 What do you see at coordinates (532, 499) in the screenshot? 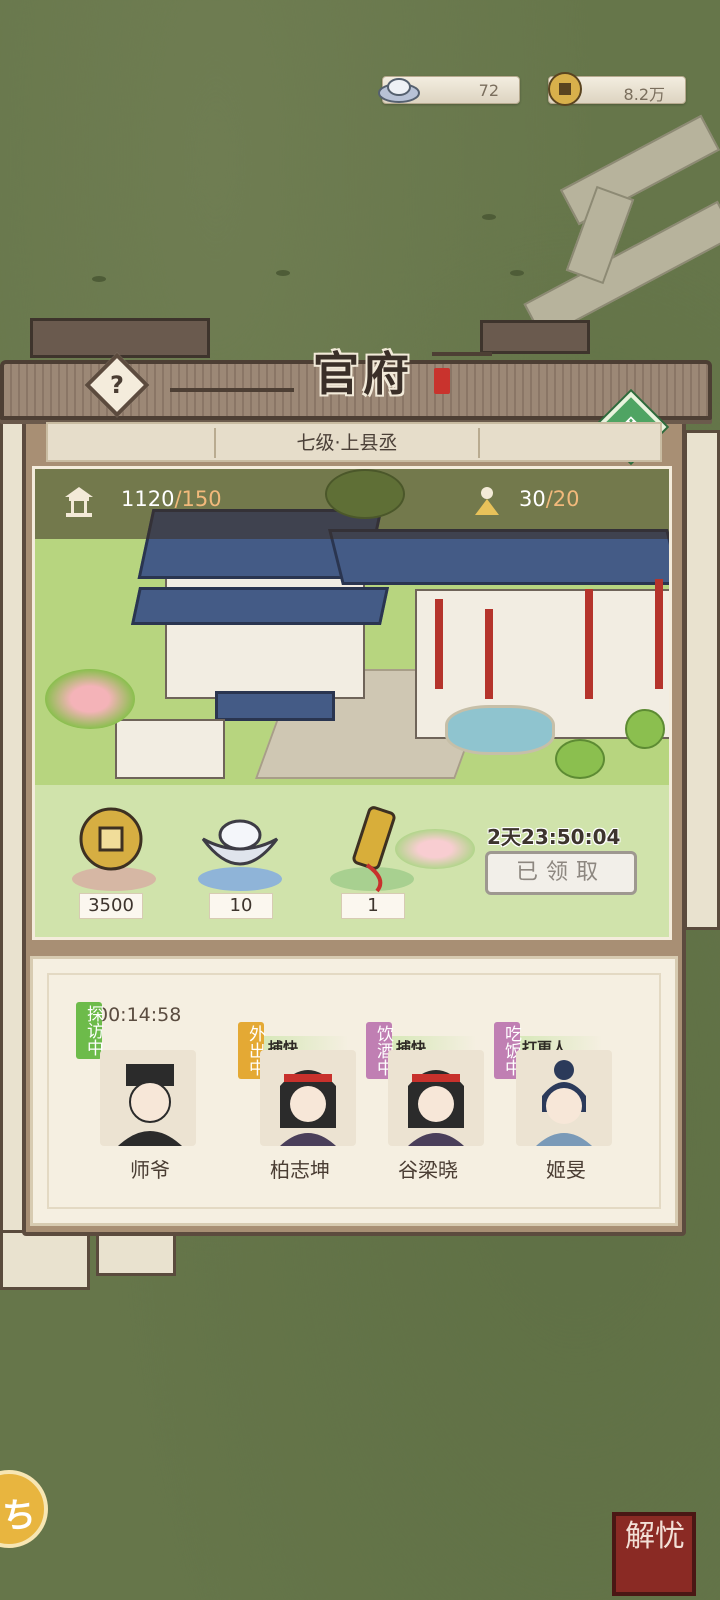
I see `staff-current: 30` at bounding box center [532, 499].